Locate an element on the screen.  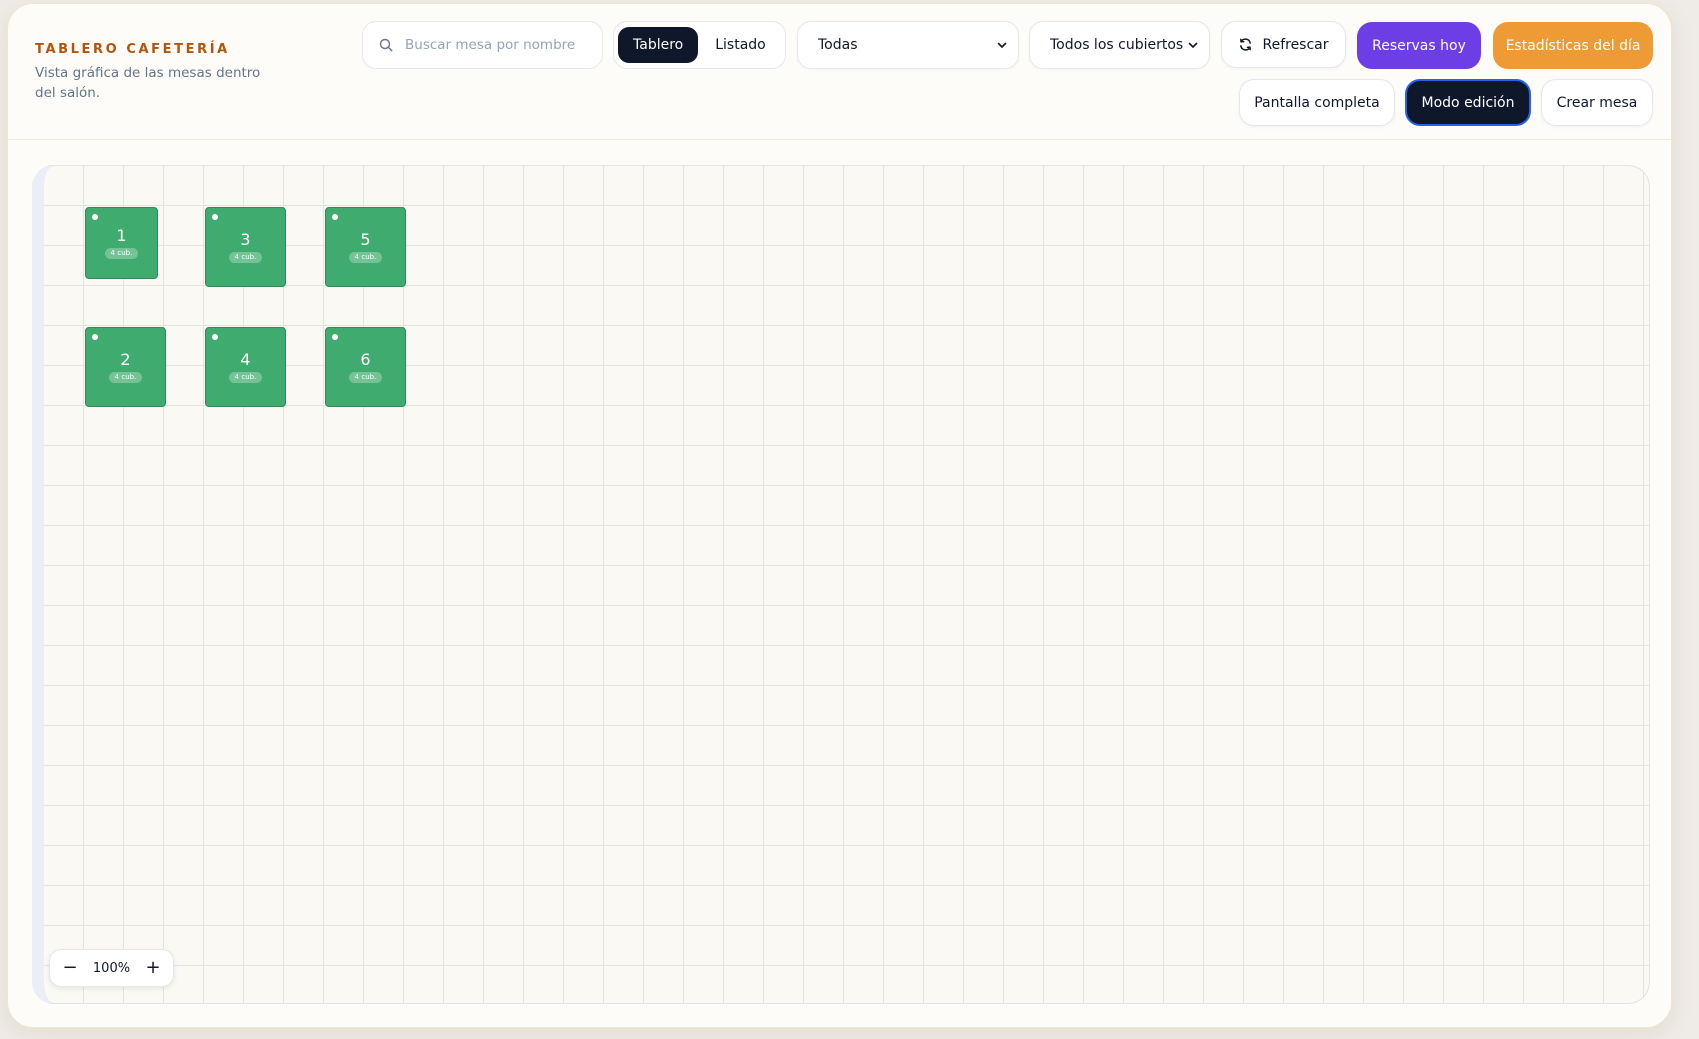
table-tile-3: 3 4 cub. is located at coordinates (245, 247).